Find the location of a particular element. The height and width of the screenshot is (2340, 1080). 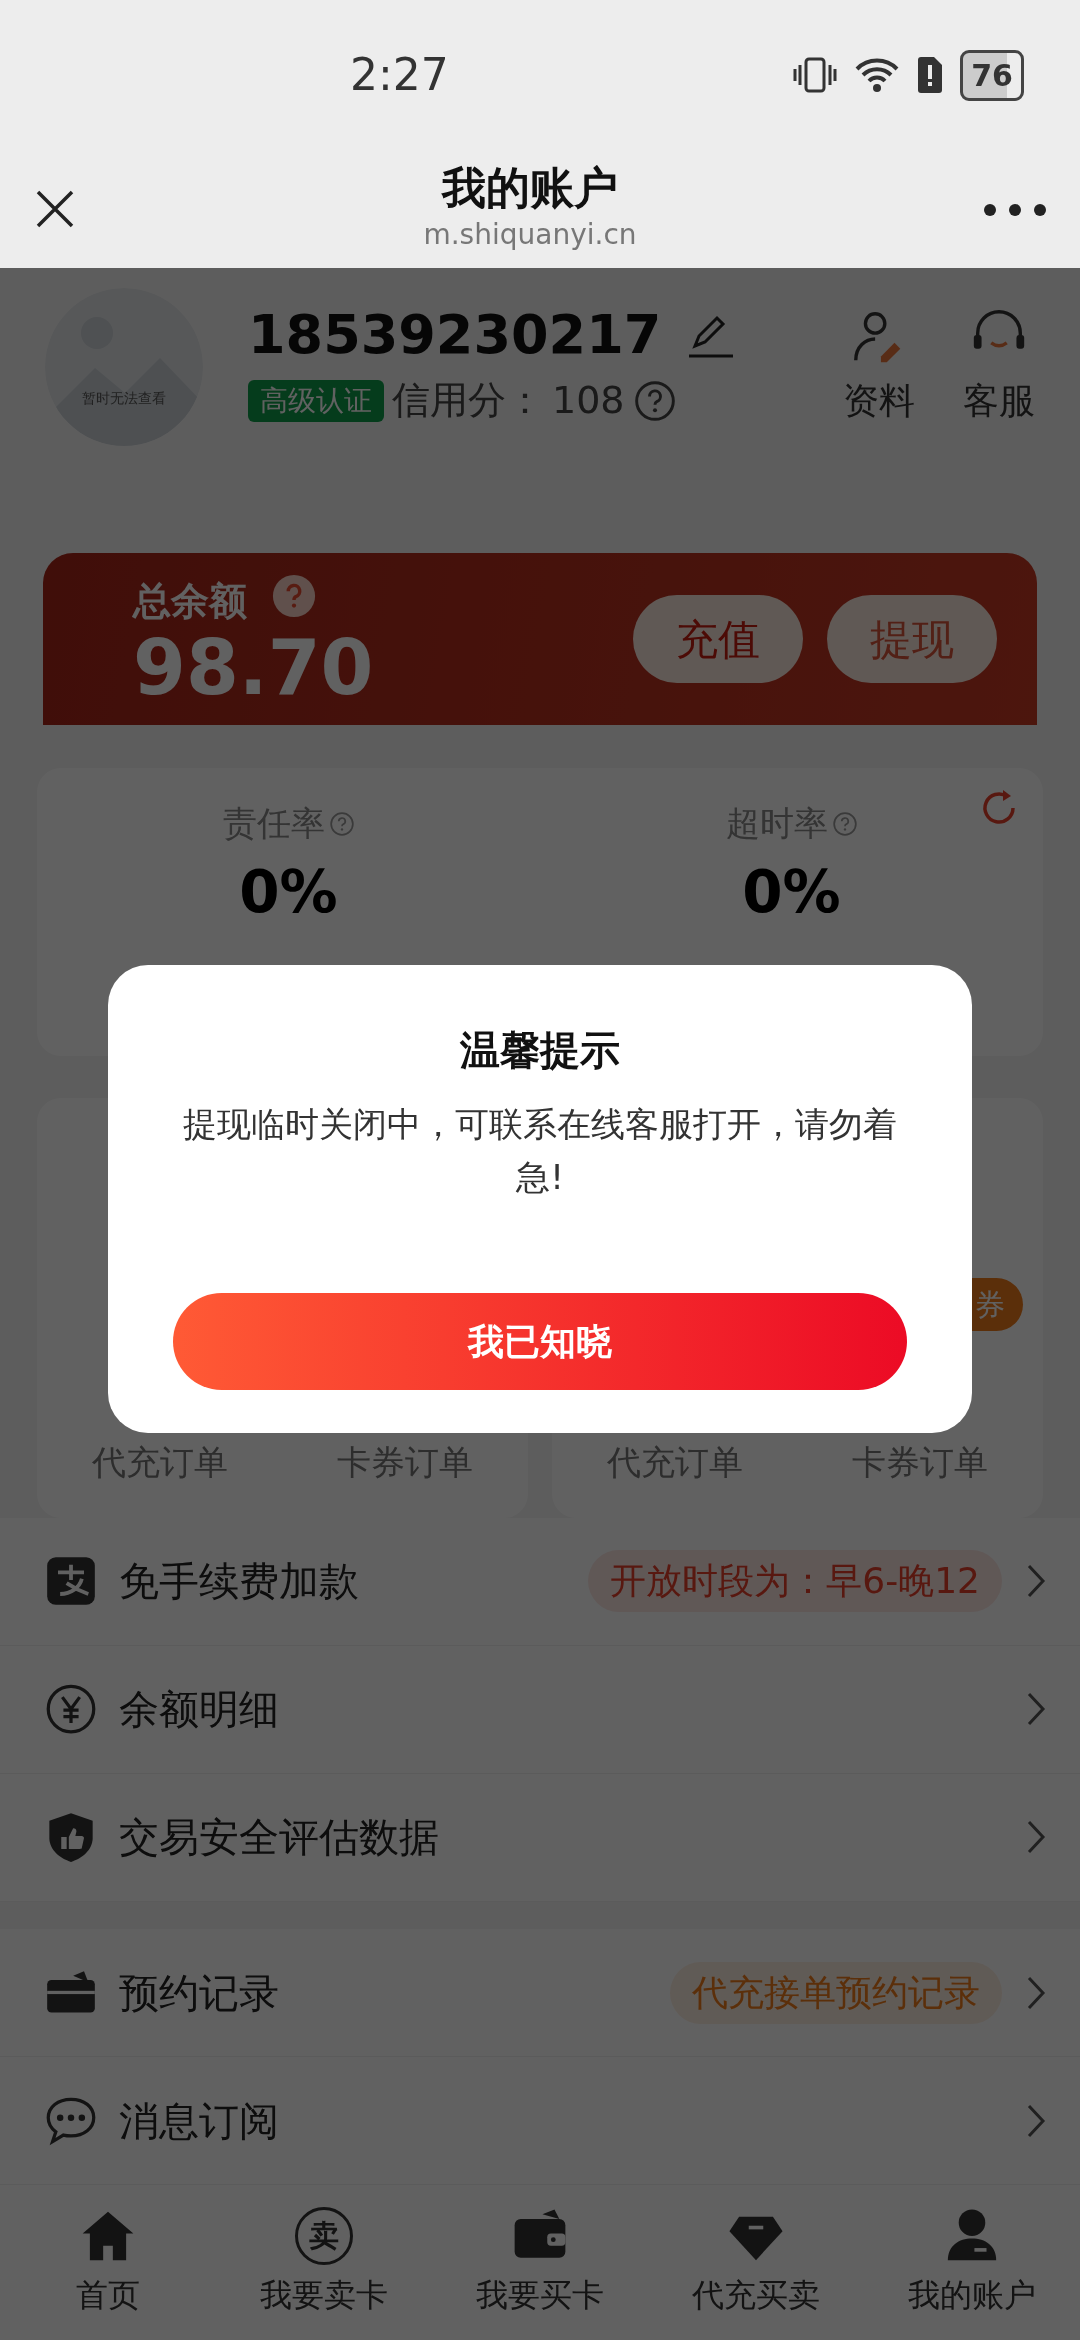

menu-item: 交易安全评估数据 is located at coordinates (540, 1837).